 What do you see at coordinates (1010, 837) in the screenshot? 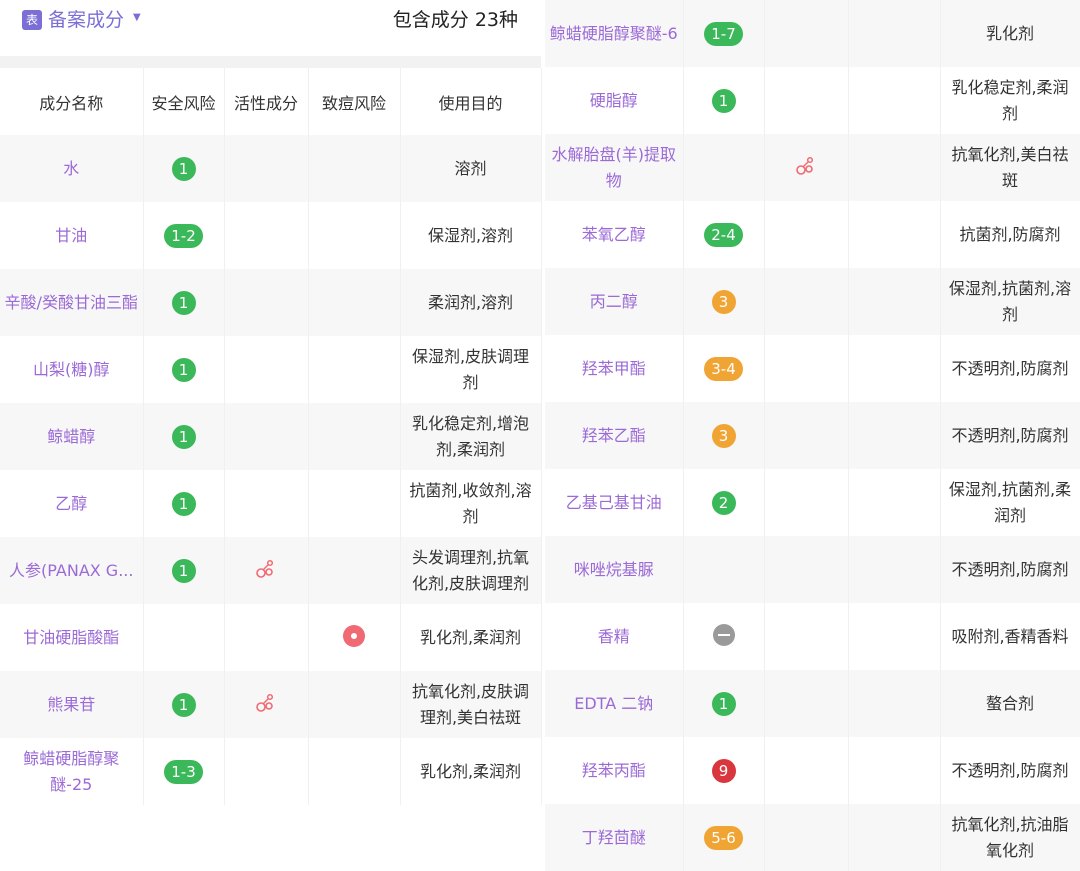
I see `usage-purpose: 抗氧化剂,抗油脂氧化剂` at bounding box center [1010, 837].